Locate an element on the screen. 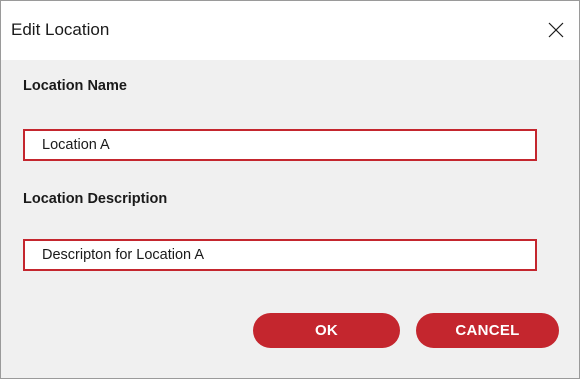 This screenshot has width=580, height=379. close-button is located at coordinates (556, 30).